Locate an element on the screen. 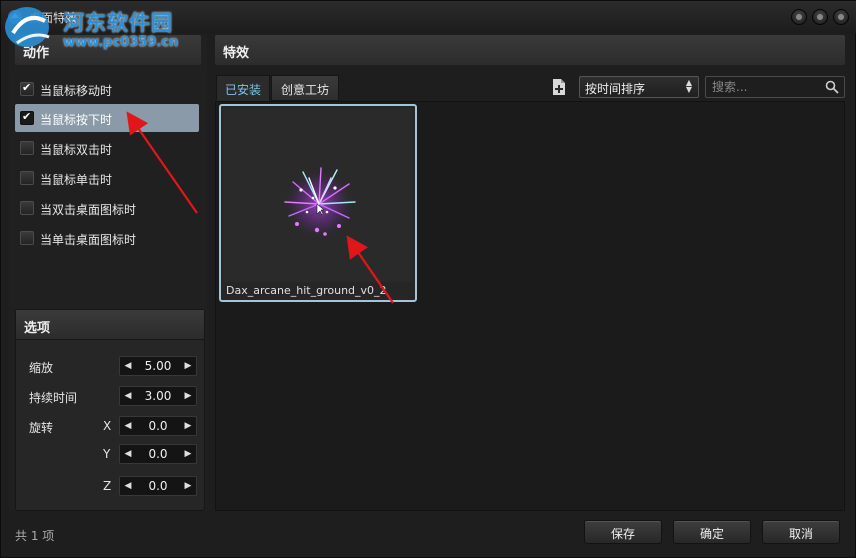 The width and height of the screenshot is (856, 558). trigger-mouse-move: 当鼠标移动时 is located at coordinates (107, 89).